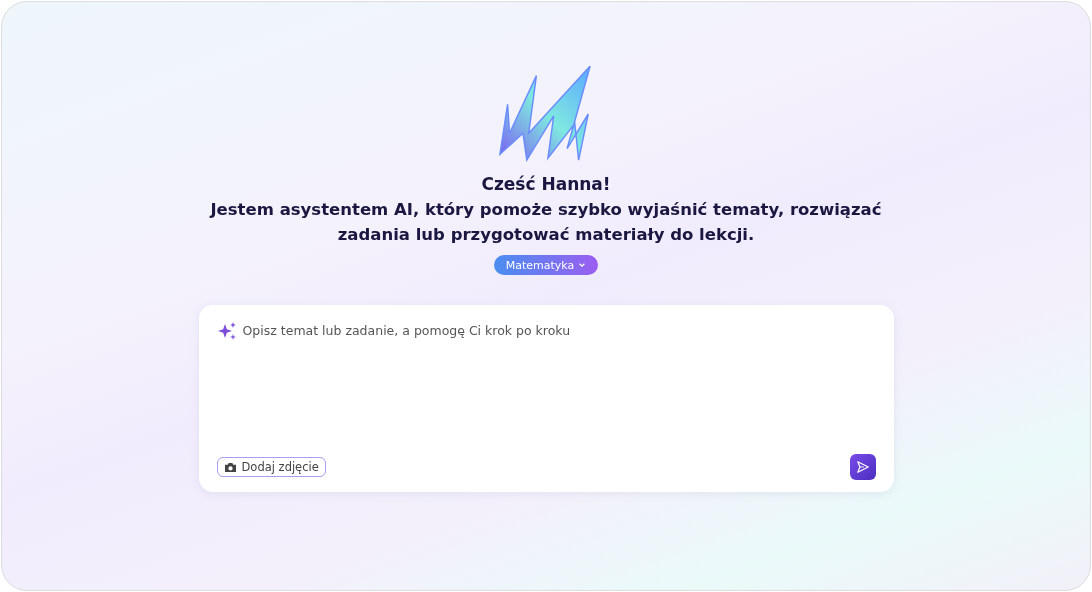 The height and width of the screenshot is (592, 1092). What do you see at coordinates (226, 331) in the screenshot?
I see `sparkle-icon` at bounding box center [226, 331].